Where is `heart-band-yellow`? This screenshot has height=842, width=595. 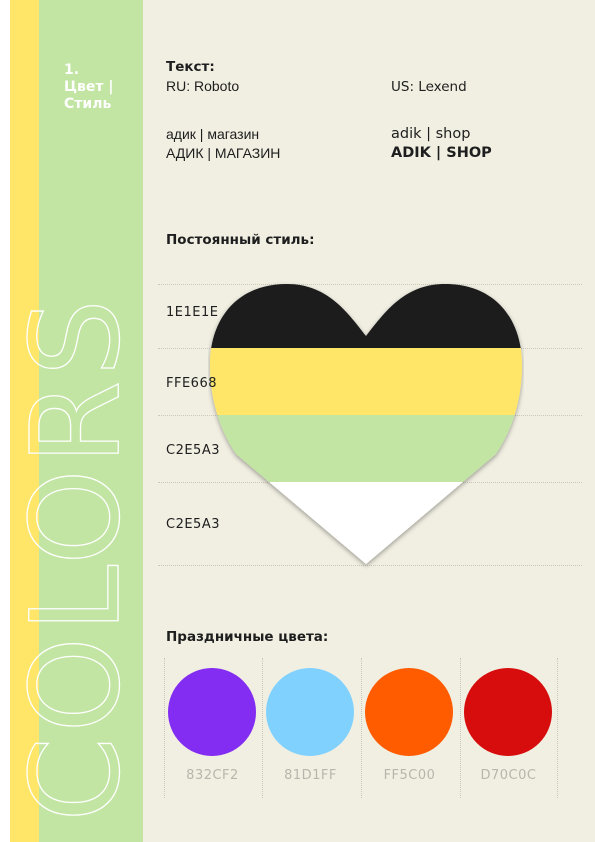 heart-band-yellow is located at coordinates (366, 381).